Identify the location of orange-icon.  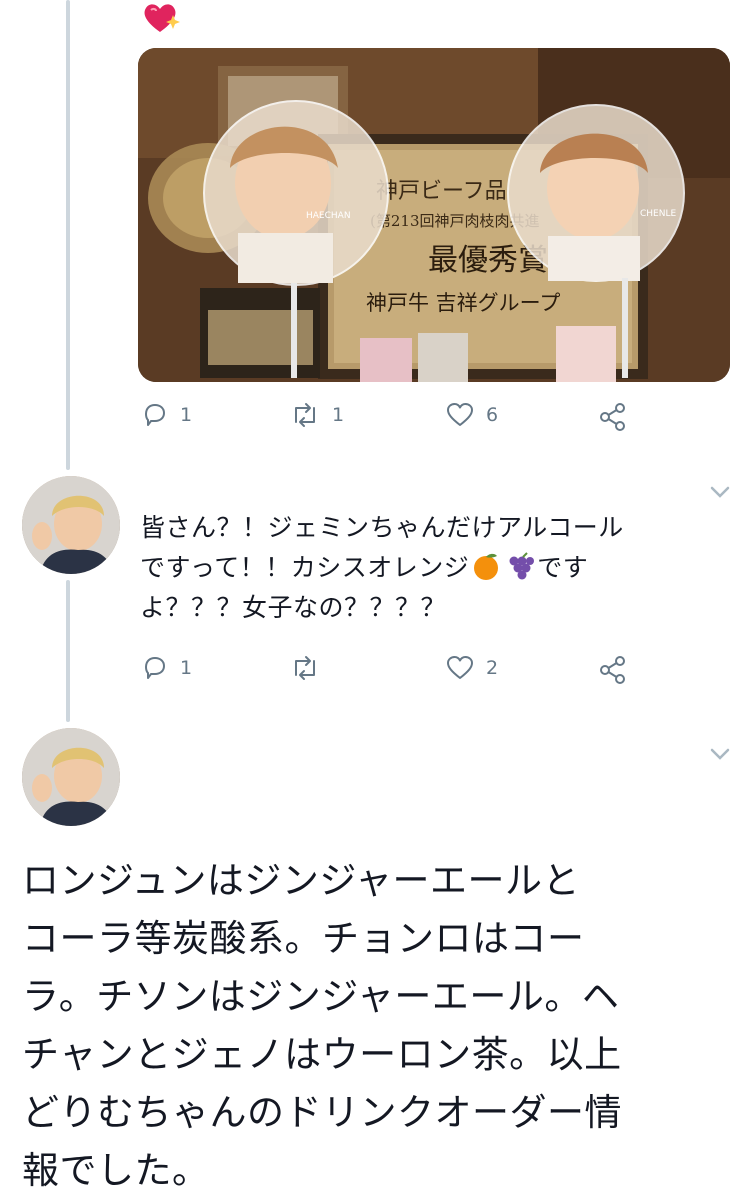
(486, 566).